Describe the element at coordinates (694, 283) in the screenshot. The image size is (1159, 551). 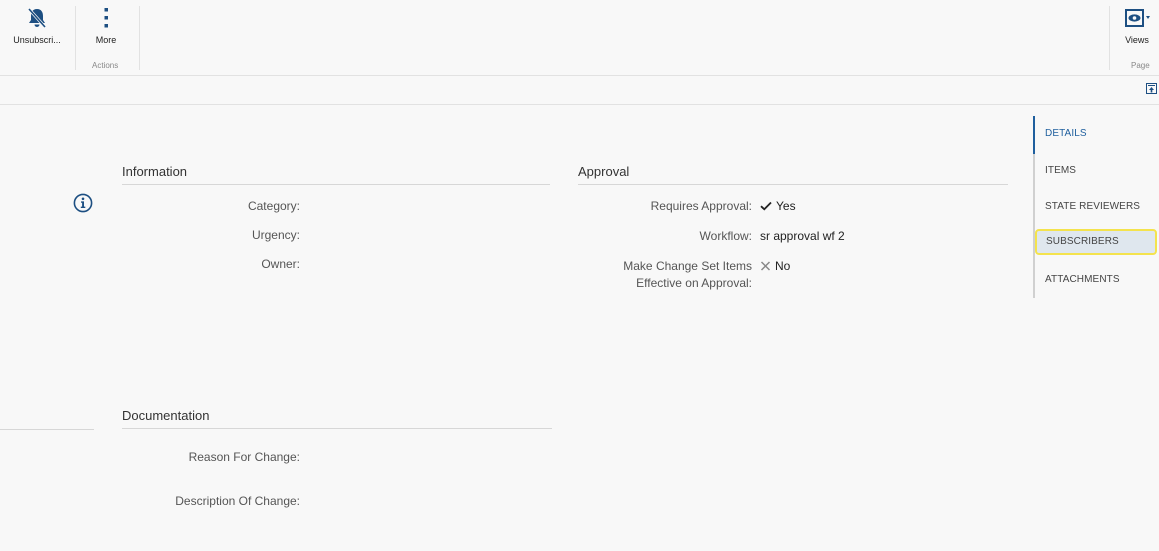
I see `make-effective-label-line2: Effective on Approval:` at that location.